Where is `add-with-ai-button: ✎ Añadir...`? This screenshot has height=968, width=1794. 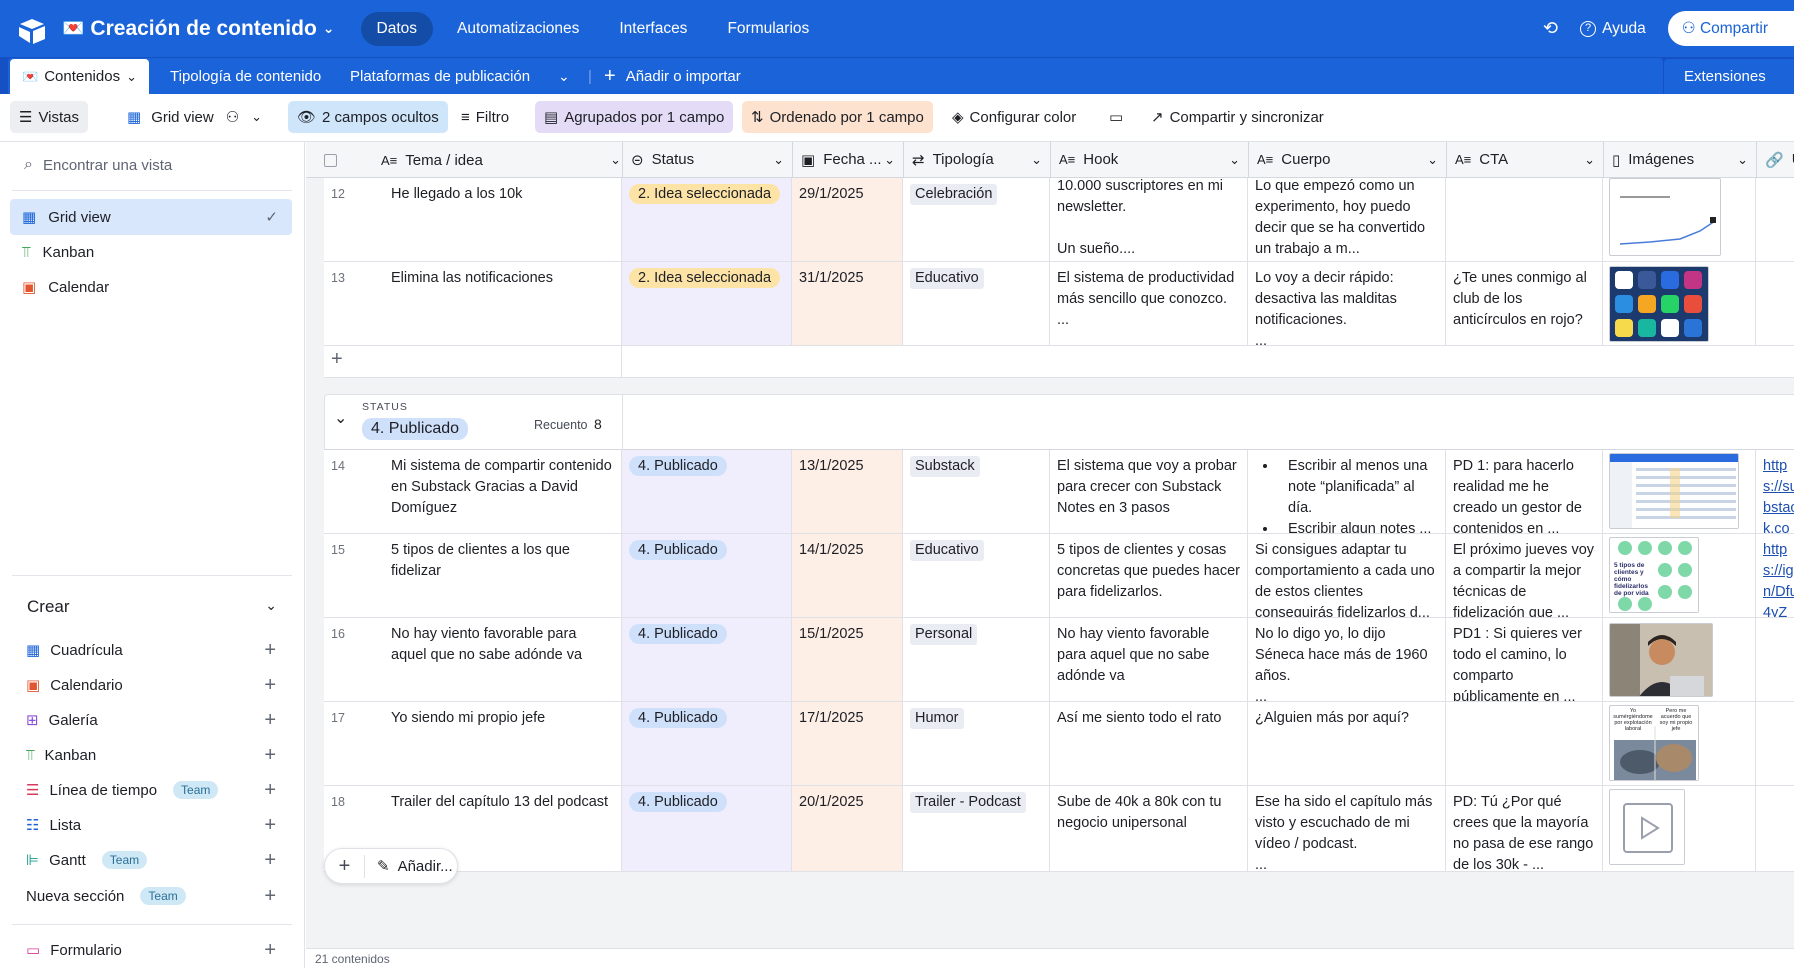
add-with-ai-button: ✎ Añadir... is located at coordinates (409, 866).